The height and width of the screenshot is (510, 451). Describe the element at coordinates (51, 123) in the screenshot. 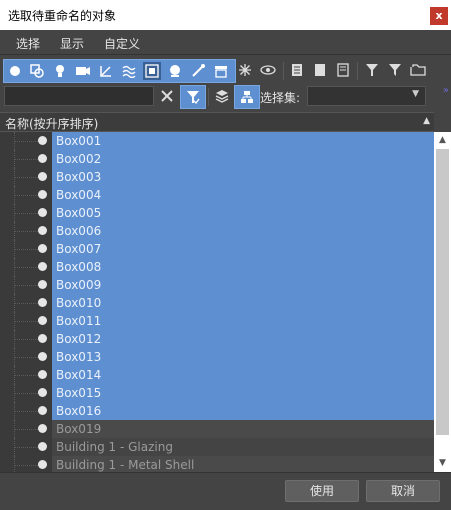

I see `name-column-header: 名称(按升序排序)` at that location.